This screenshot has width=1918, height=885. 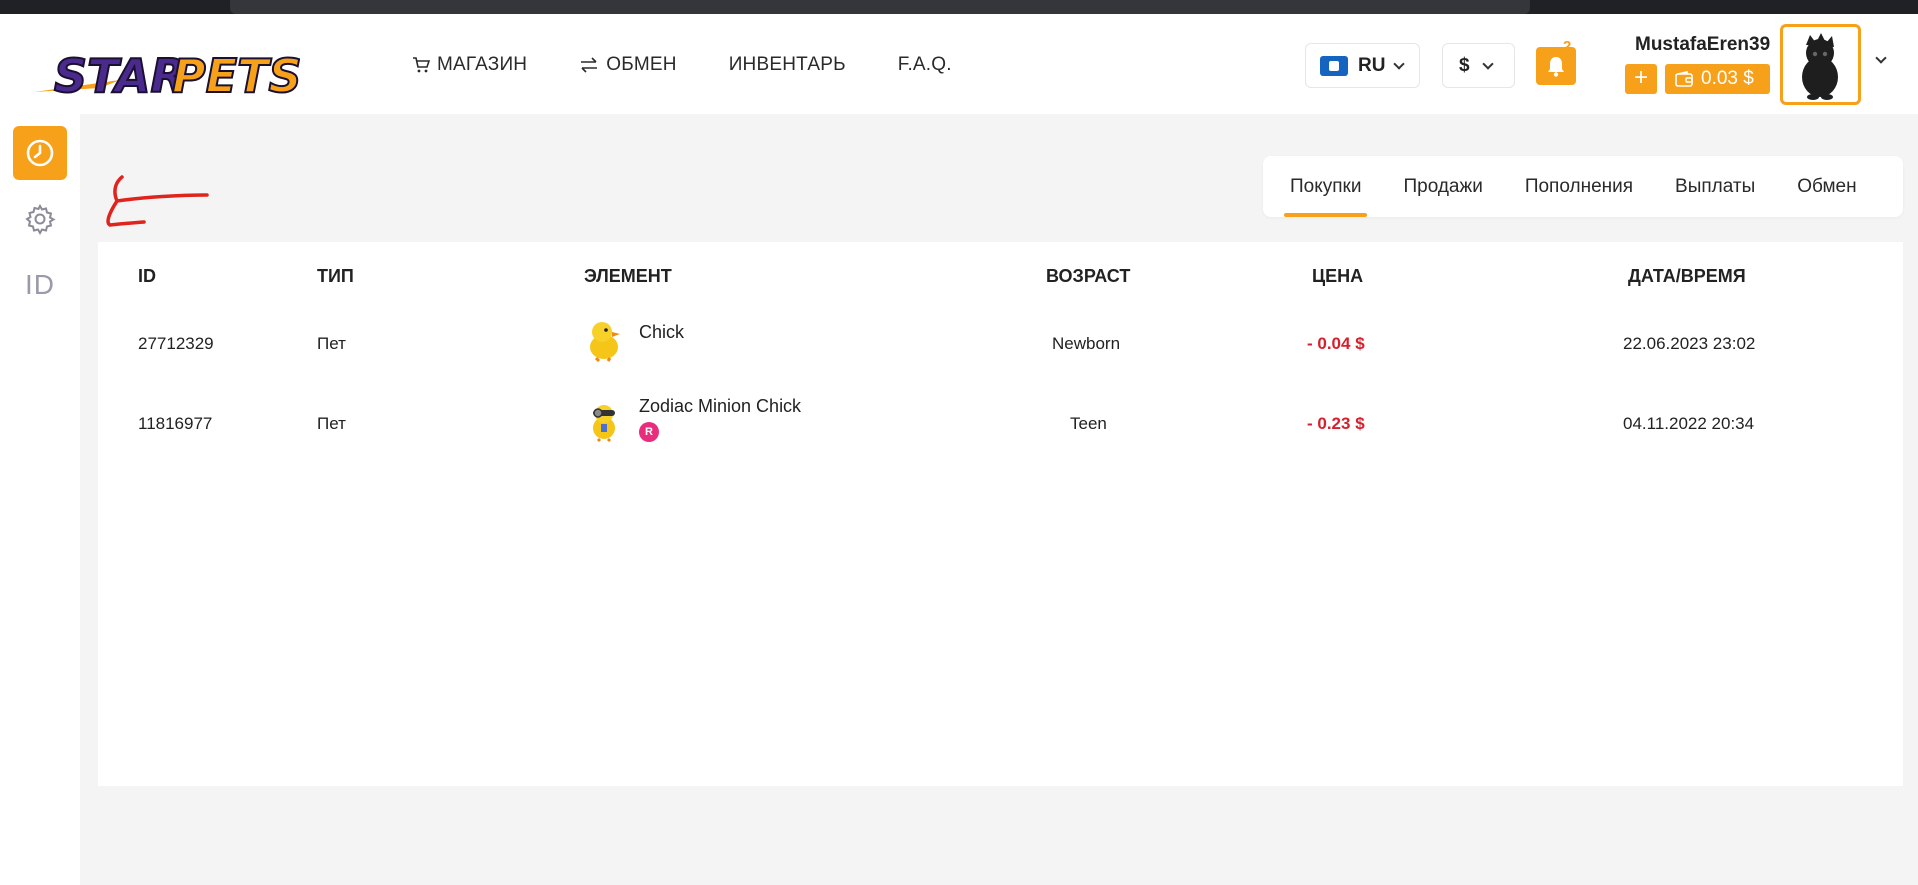 What do you see at coordinates (1338, 276) in the screenshot?
I see `column-header-price: ЦЕНА` at bounding box center [1338, 276].